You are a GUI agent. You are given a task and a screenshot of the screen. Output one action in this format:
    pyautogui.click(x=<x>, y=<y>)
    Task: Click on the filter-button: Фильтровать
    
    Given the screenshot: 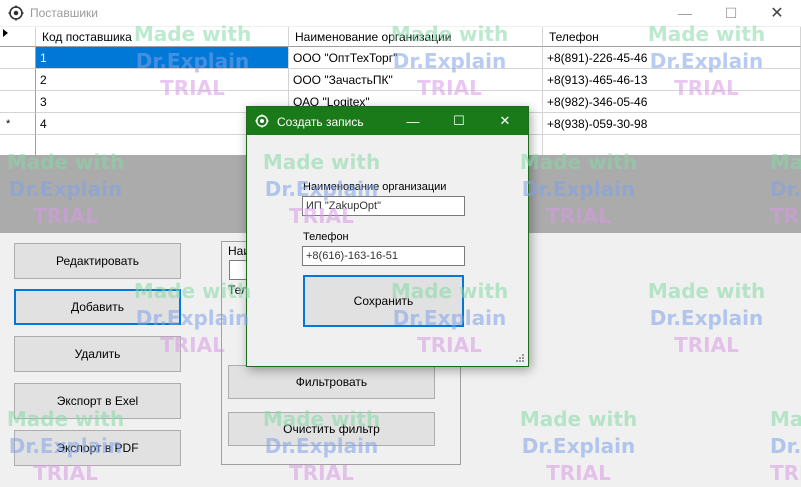 What is the action you would take?
    pyautogui.click(x=331, y=382)
    